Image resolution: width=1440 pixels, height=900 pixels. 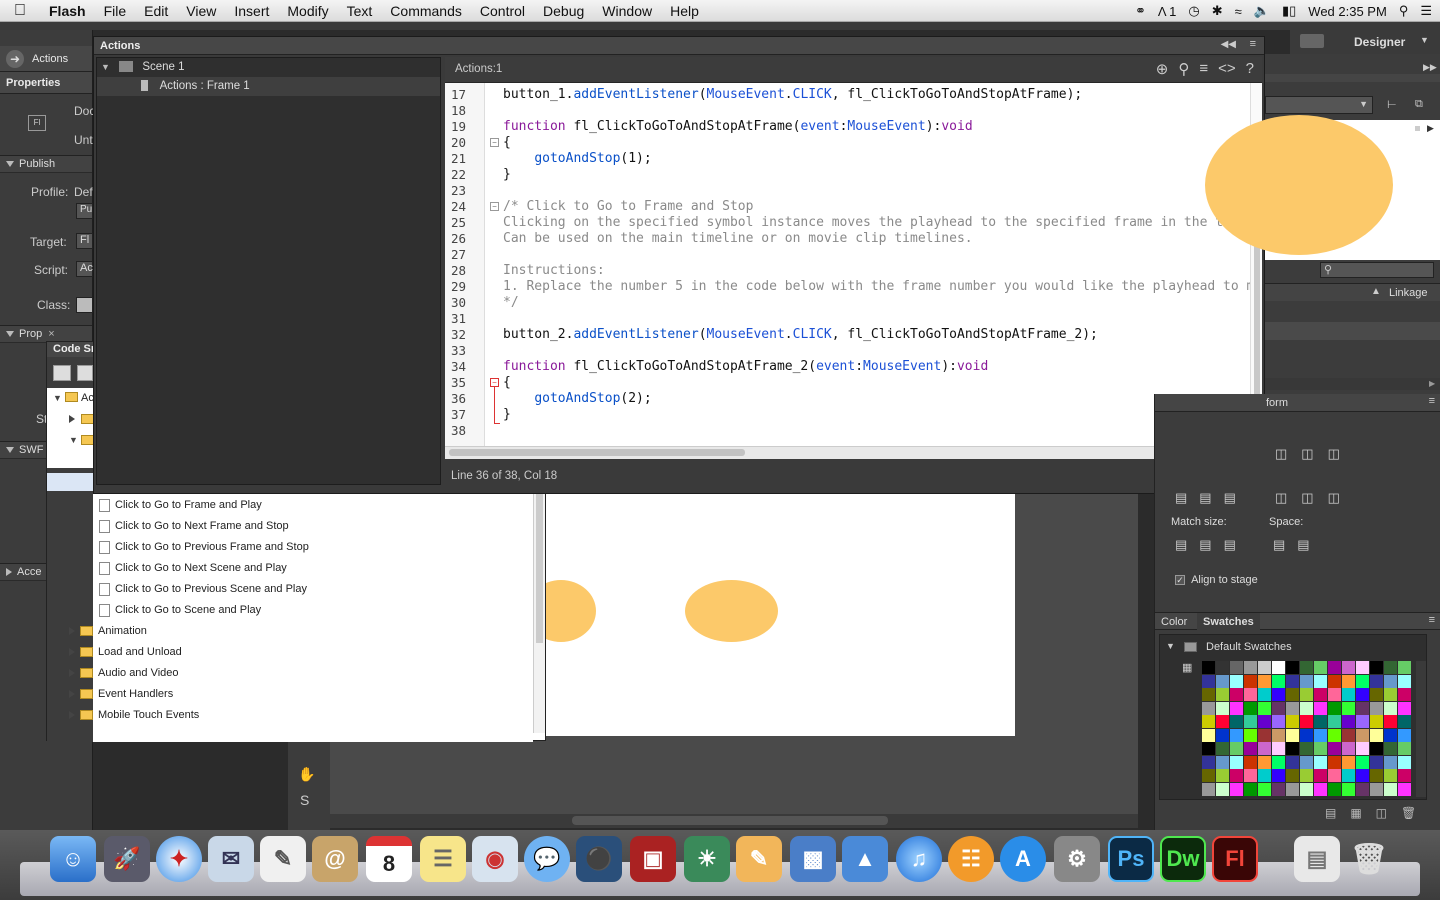 I want to click on stage, so click(x=770, y=615).